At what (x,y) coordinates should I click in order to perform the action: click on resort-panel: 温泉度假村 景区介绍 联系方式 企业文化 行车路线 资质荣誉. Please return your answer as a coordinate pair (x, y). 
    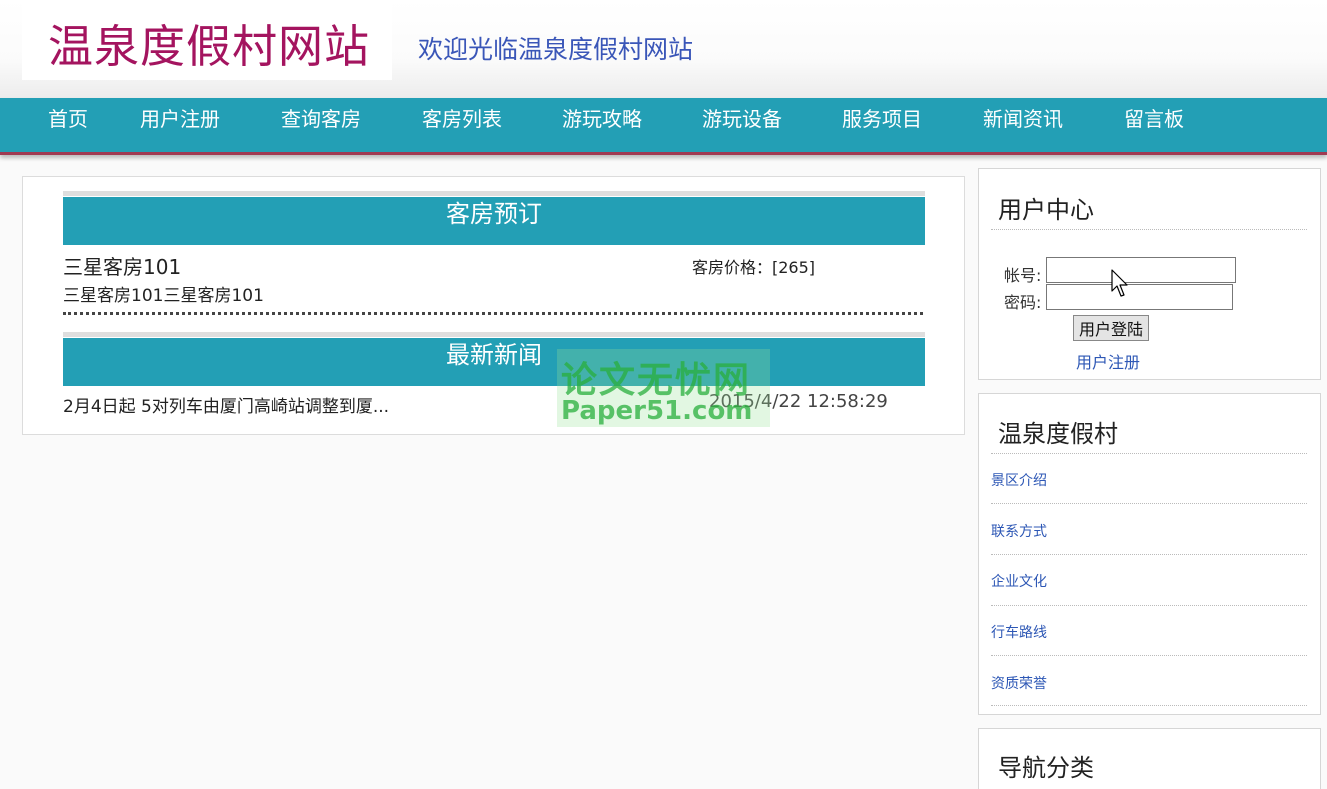
    Looking at the image, I should click on (1149, 554).